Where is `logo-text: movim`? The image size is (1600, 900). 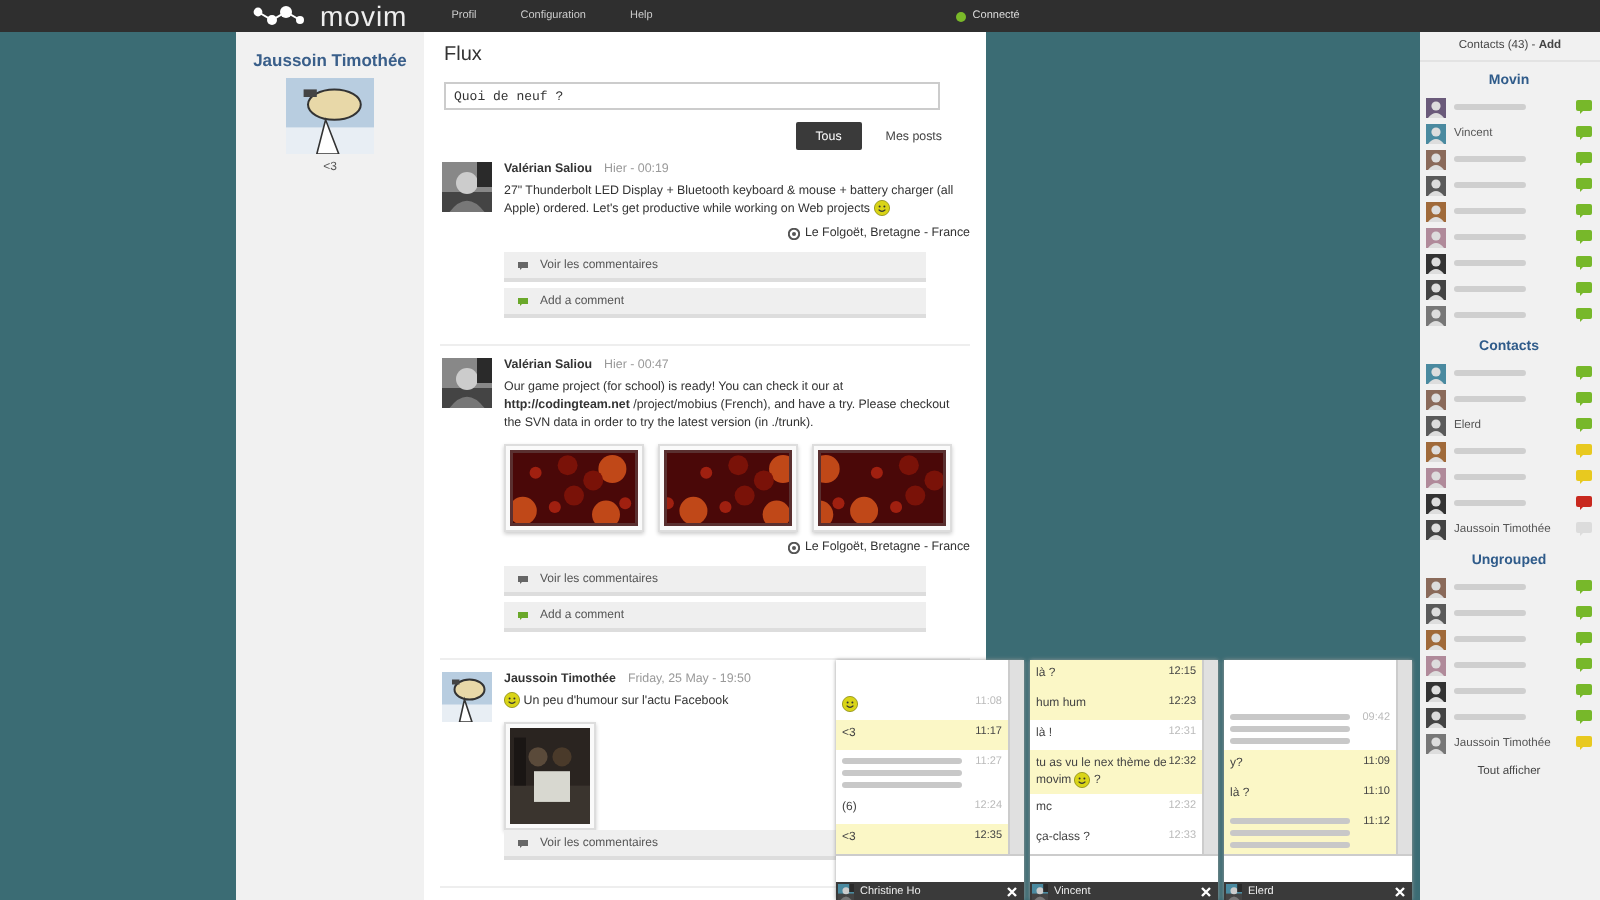
logo-text: movim is located at coordinates (364, 16).